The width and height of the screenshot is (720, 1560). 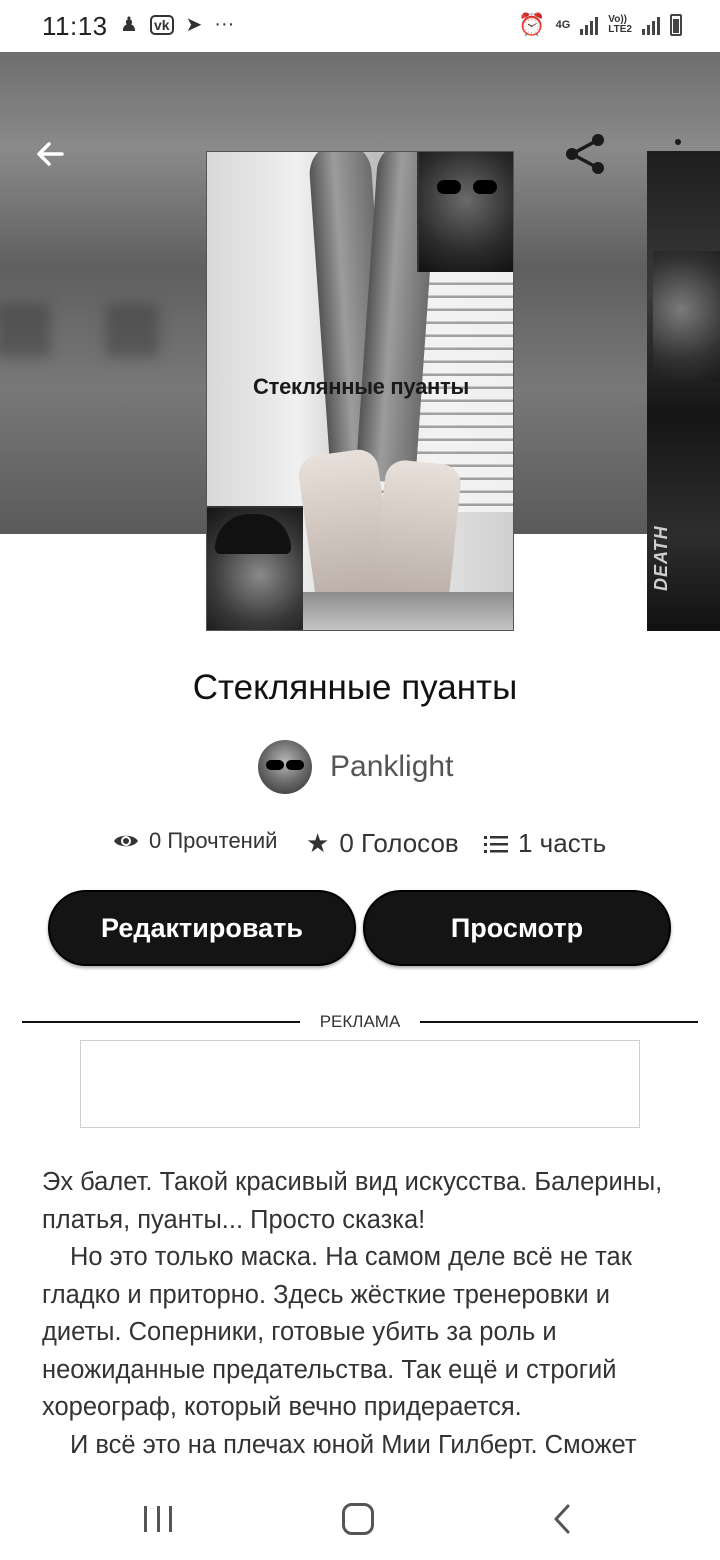 What do you see at coordinates (563, 1519) in the screenshot?
I see `back-icon` at bounding box center [563, 1519].